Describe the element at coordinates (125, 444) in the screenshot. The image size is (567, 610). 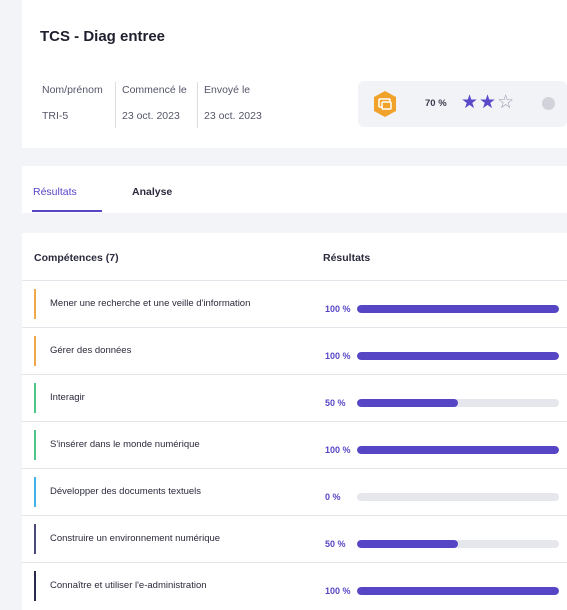
I see `competence-label: S'insérer dans le monde numérique` at that location.